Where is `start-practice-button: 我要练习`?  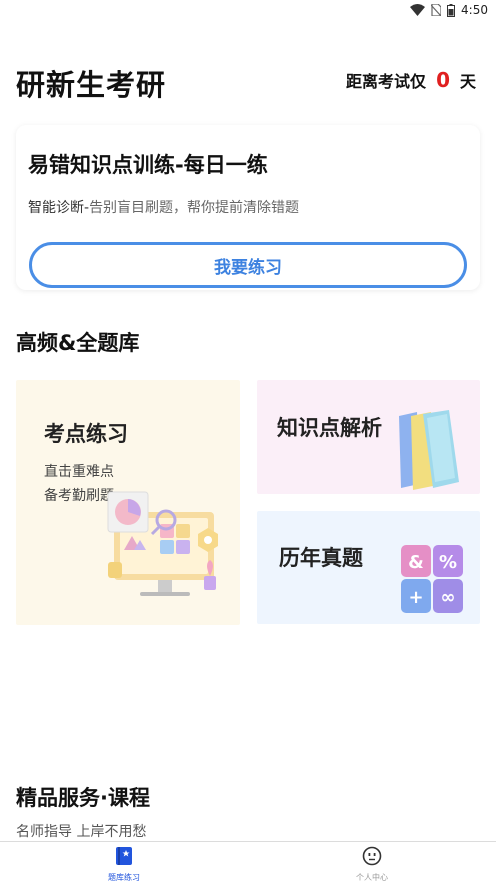
start-practice-button: 我要练习 is located at coordinates (248, 265).